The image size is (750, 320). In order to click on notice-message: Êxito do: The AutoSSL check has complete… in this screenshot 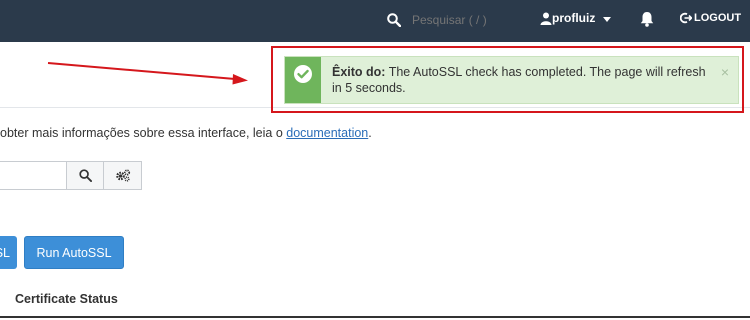, I will do `click(519, 80)`.